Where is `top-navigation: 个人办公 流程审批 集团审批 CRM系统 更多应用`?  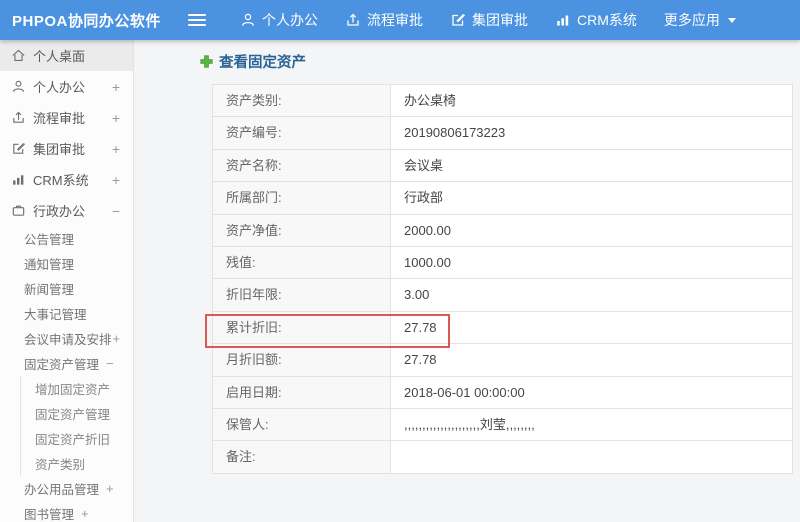 top-navigation: 个人办公 流程审批 集团审批 CRM系统 更多应用 is located at coordinates (491, 20).